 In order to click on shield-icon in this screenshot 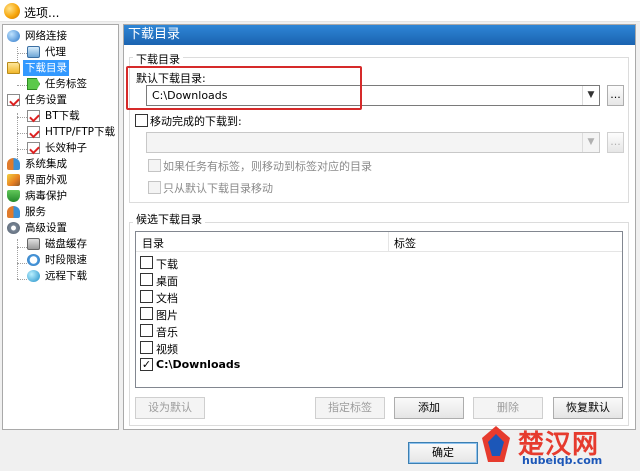, I will do `click(13, 196)`.